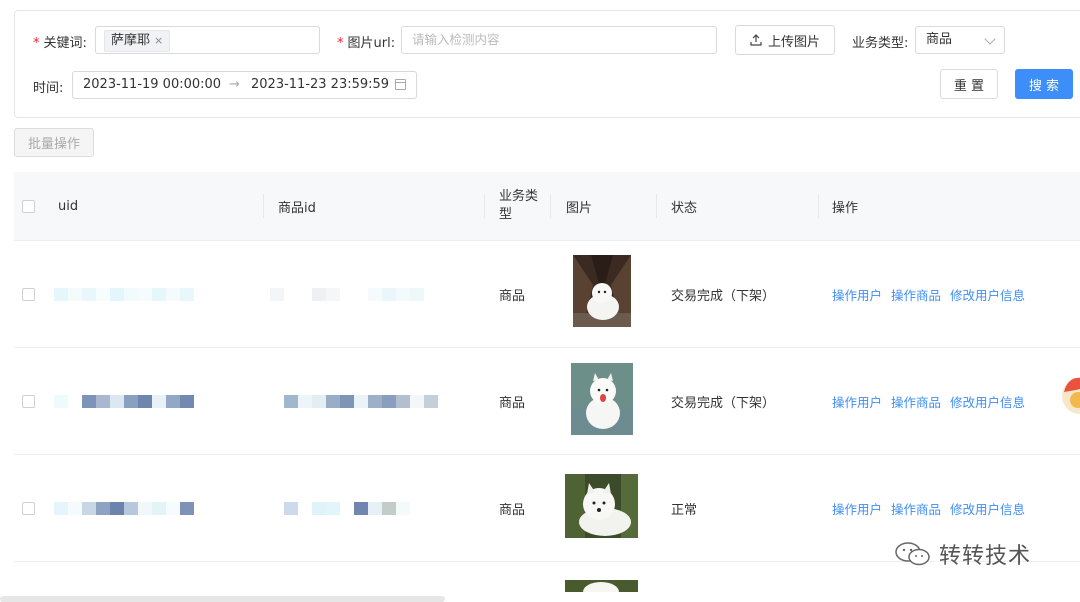  I want to click on keyword-label: * 关键词:, so click(60, 43).